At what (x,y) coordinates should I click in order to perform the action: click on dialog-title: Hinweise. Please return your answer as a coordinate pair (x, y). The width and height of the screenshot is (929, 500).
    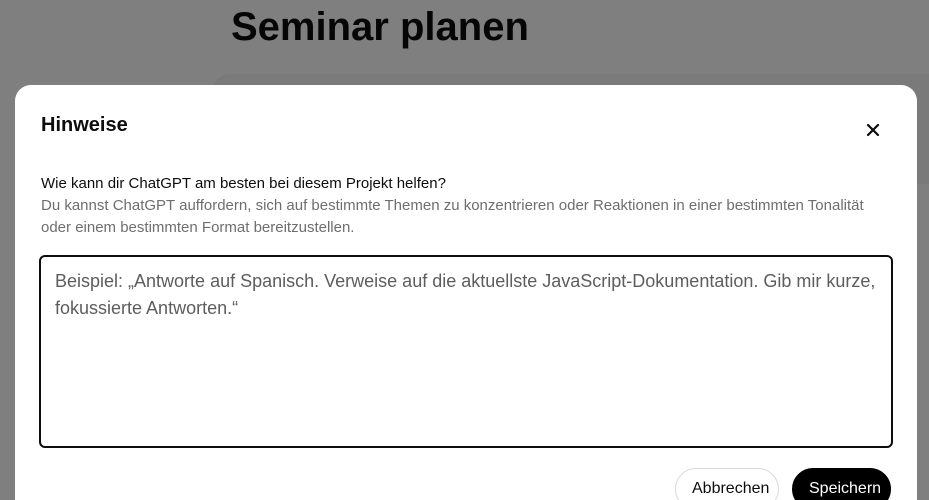
    Looking at the image, I should click on (84, 125).